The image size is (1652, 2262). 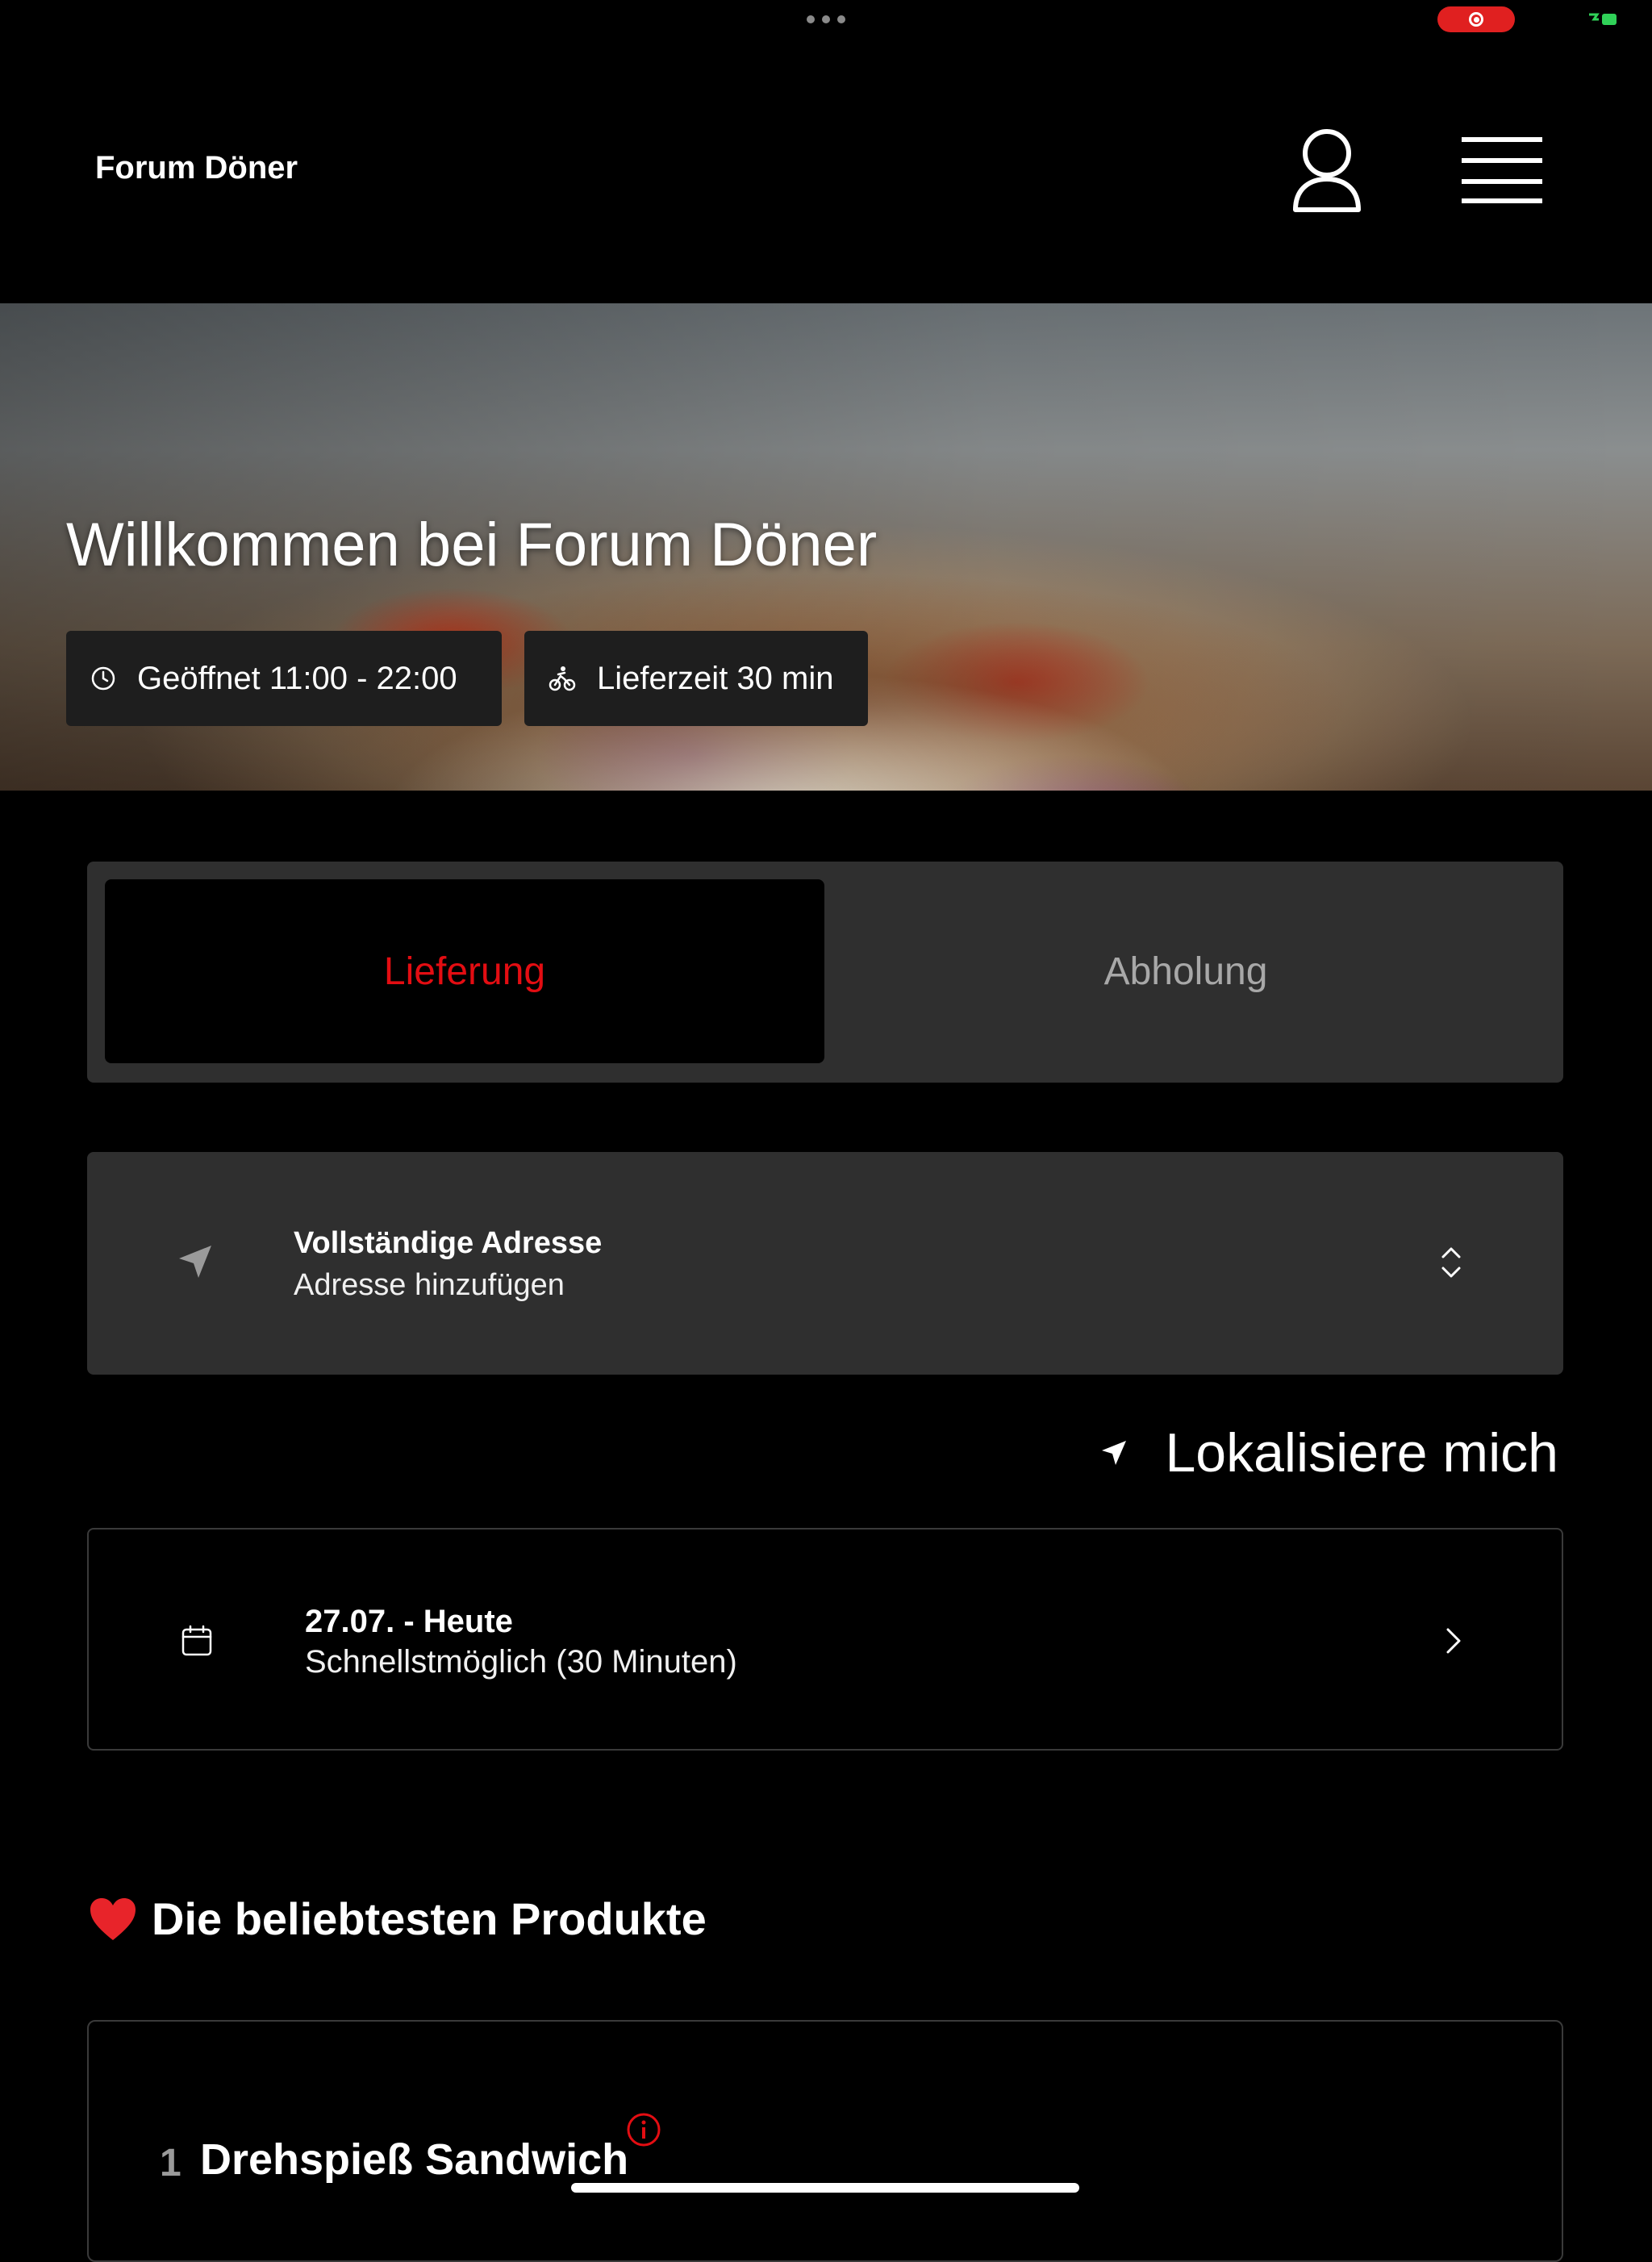 I want to click on schedule-time: Schnellstmöglich (30 Minuten), so click(x=521, y=1662).